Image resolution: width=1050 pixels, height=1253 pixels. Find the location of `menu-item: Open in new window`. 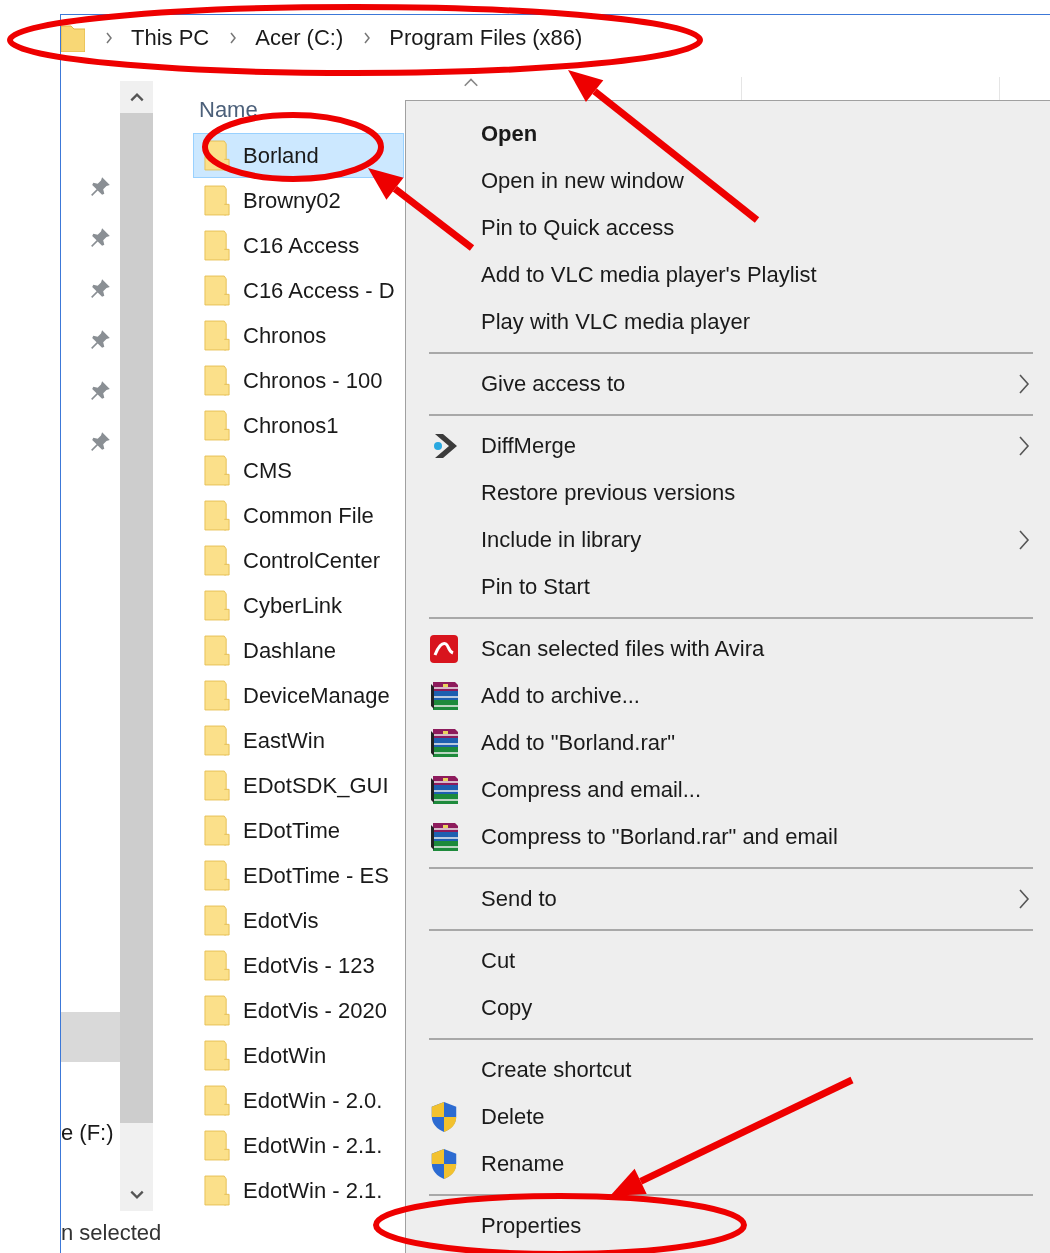

menu-item: Open in new window is located at coordinates (728, 180).